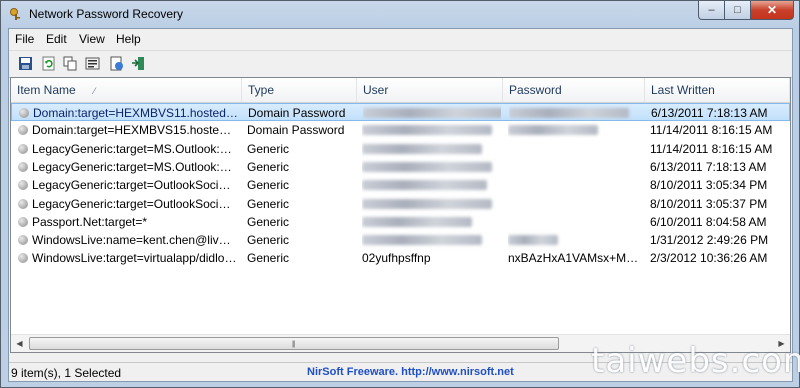 Image resolution: width=800 pixels, height=388 pixels. Describe the element at coordinates (400, 14) in the screenshot. I see `title-bar: Network Password Recovery – □ ✕` at that location.